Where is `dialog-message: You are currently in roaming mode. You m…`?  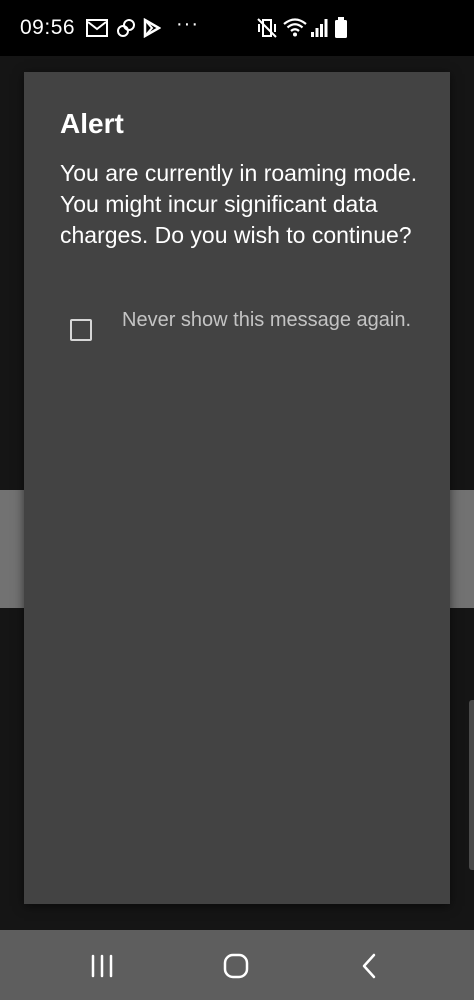
dialog-message: You are currently in roaming mode. You m… is located at coordinates (239, 204).